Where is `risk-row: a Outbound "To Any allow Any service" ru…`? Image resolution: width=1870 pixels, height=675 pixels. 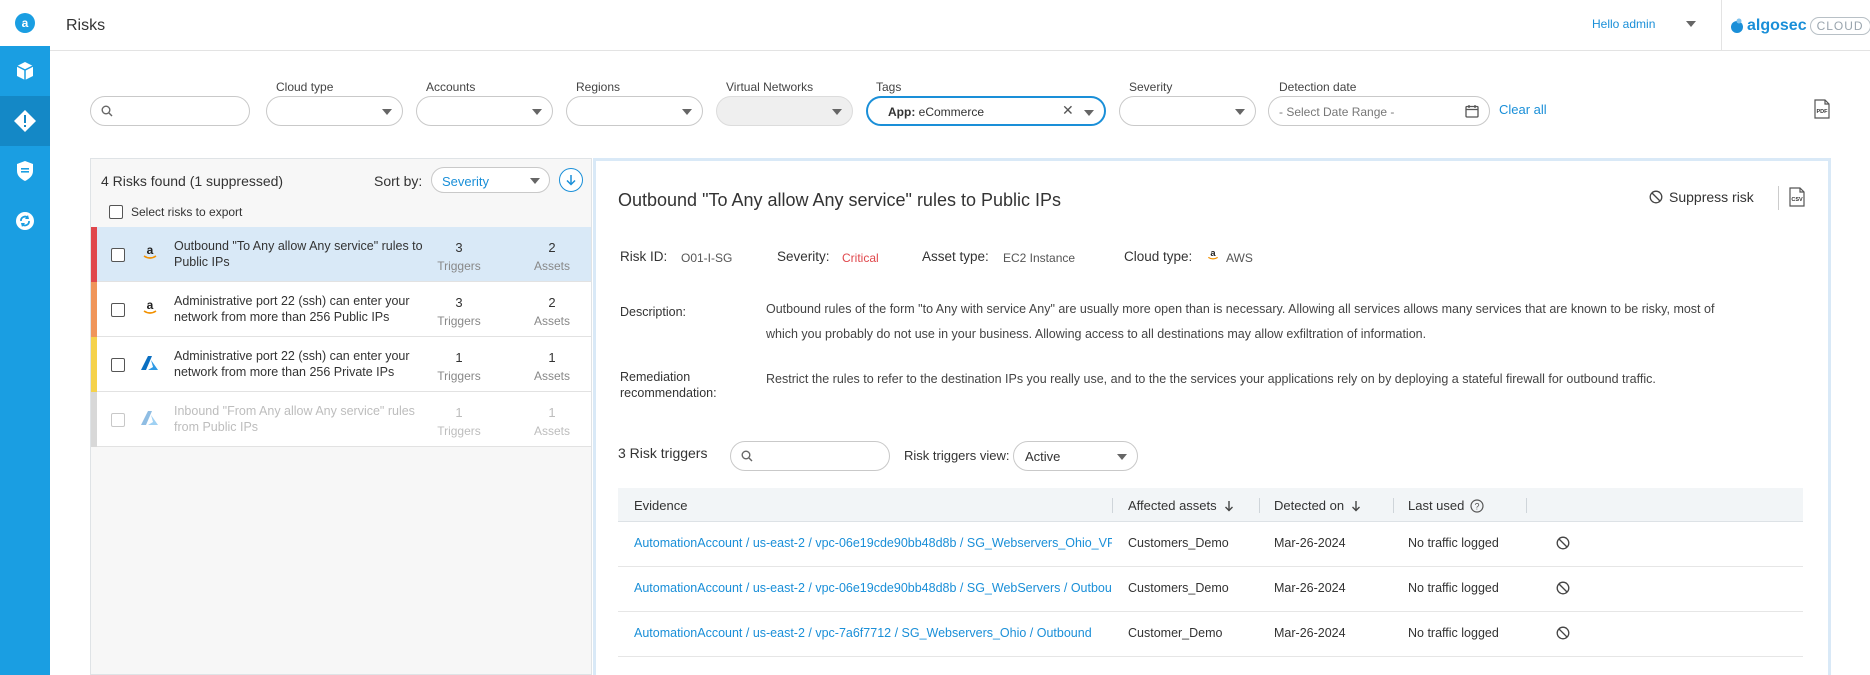 risk-row: a Outbound "To Any allow Any service" ru… is located at coordinates (341, 254).